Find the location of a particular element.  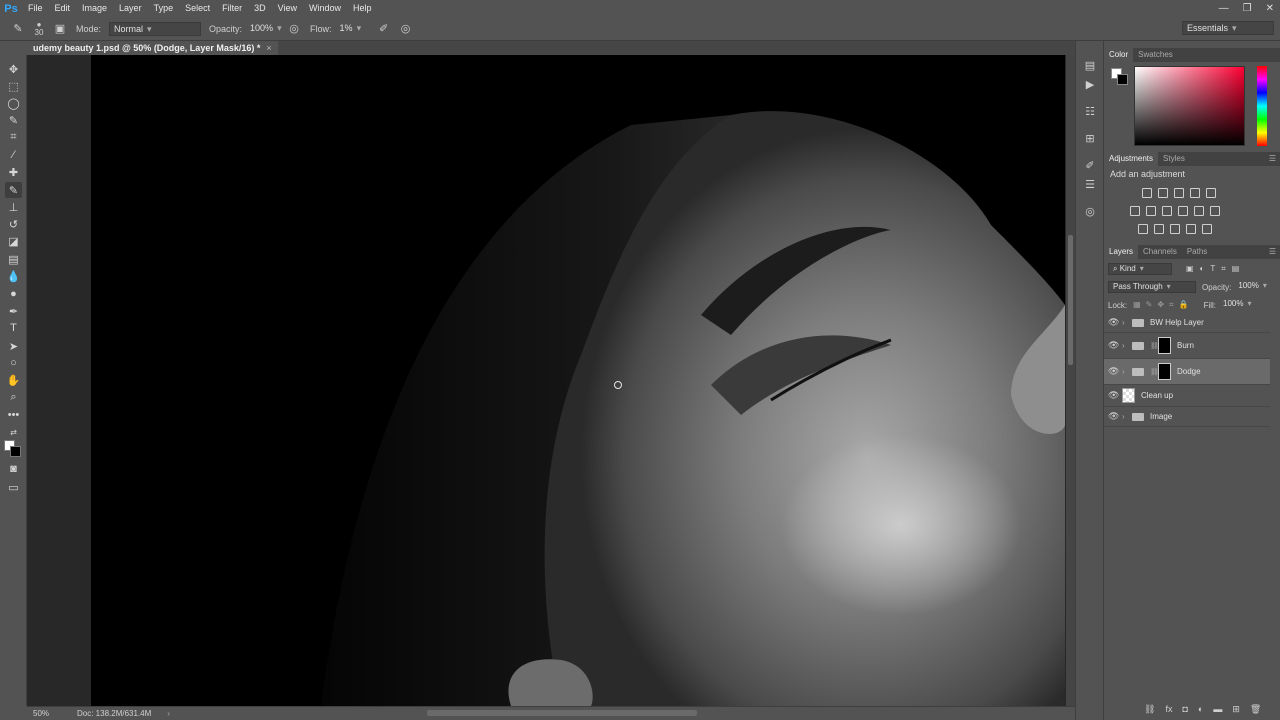

menu-help: Help is located at coordinates (362, 8).